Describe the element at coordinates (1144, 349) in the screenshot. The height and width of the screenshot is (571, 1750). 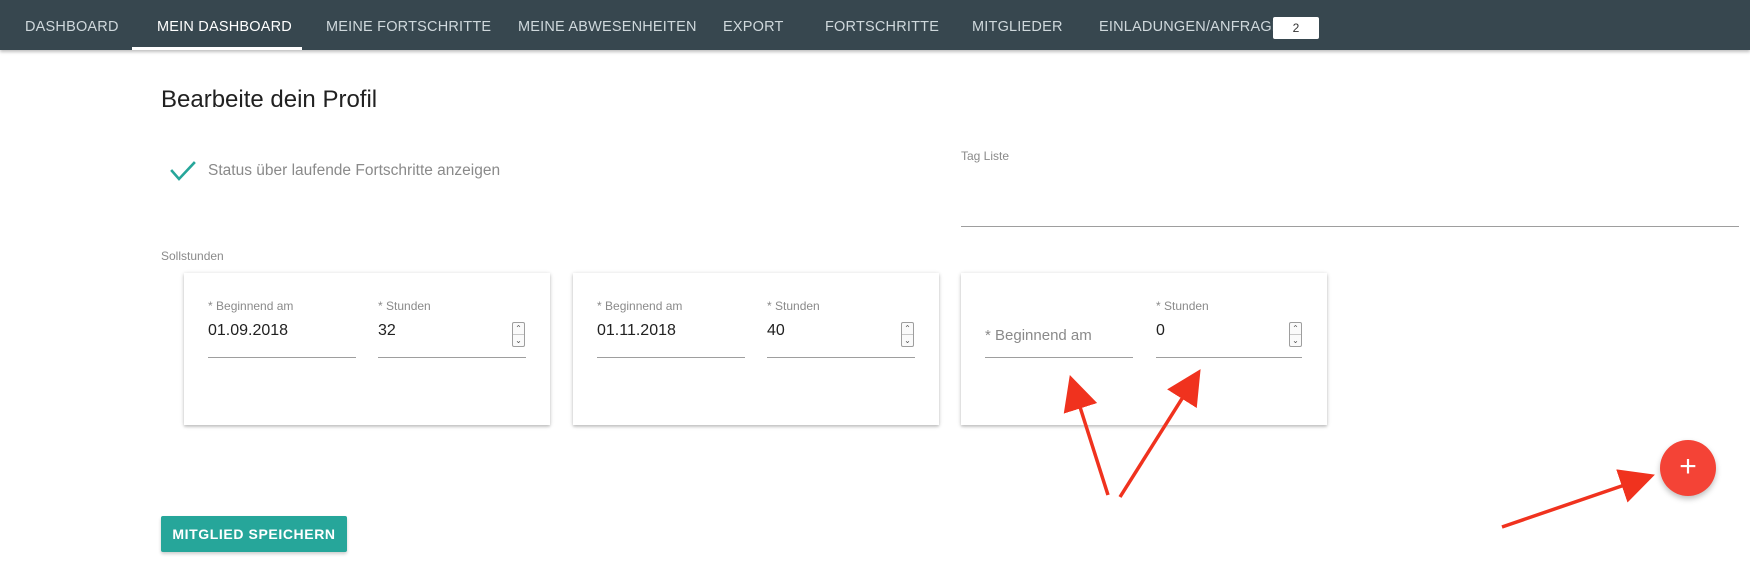
I see `sollstunden-card-new: * Beginnend am * Stunden 0 ⌃ ⌄` at that location.